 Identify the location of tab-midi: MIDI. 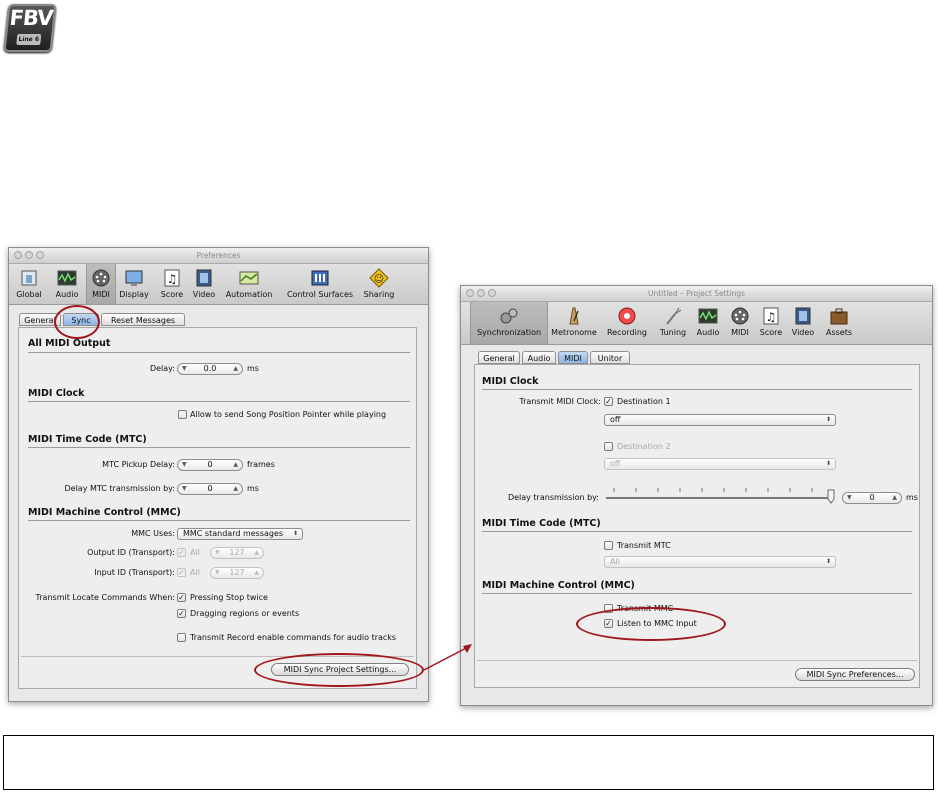
(573, 357).